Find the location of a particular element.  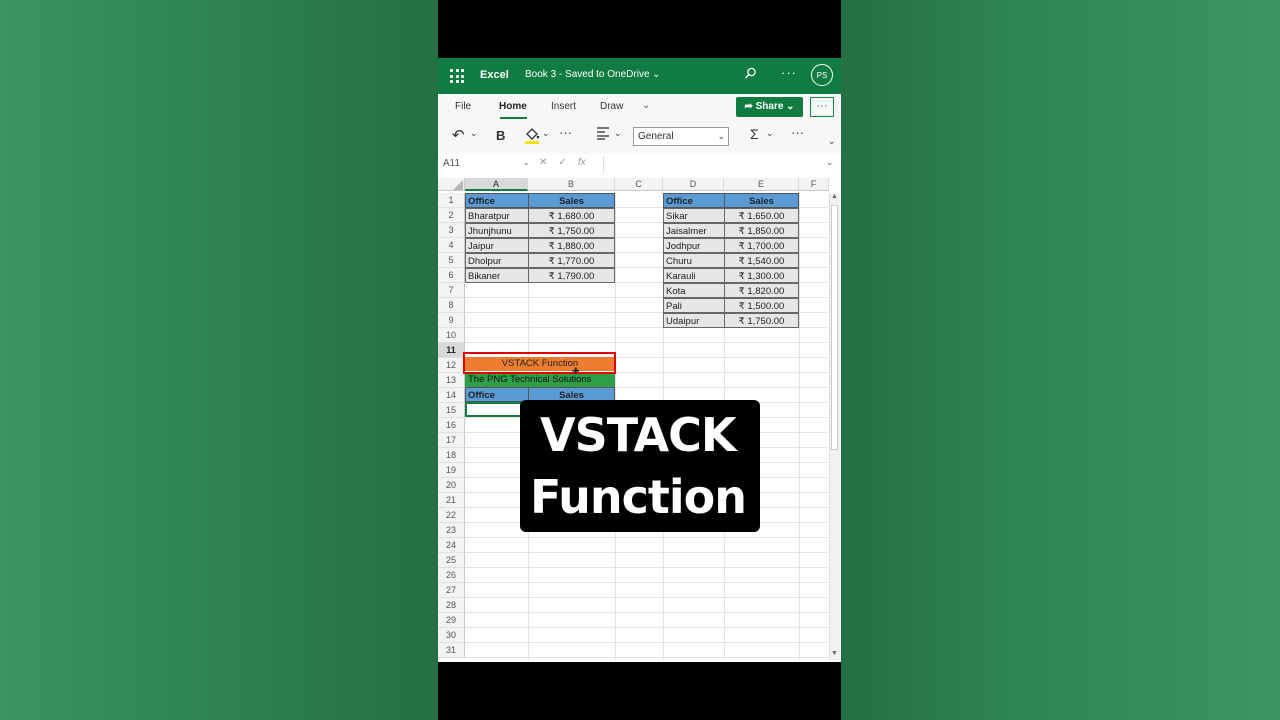

table2-sales: ₹ 1,540.00 is located at coordinates (761, 260).